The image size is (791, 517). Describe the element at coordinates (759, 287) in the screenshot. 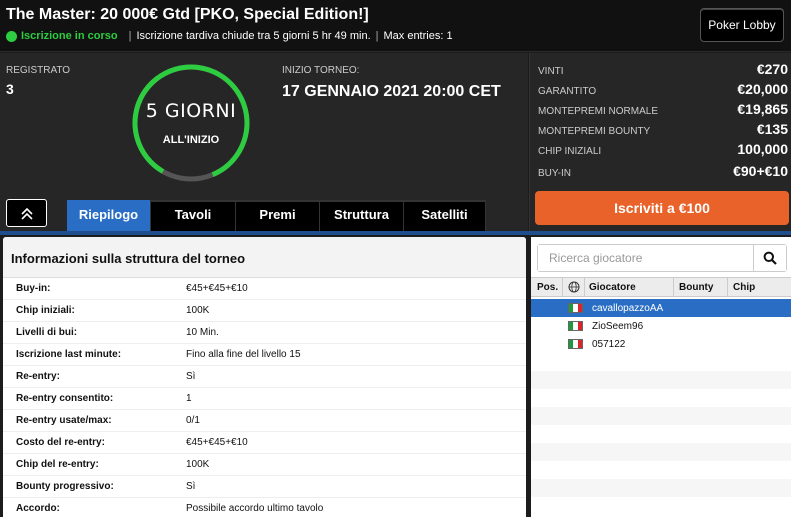

I see `col-chip: Chip` at that location.